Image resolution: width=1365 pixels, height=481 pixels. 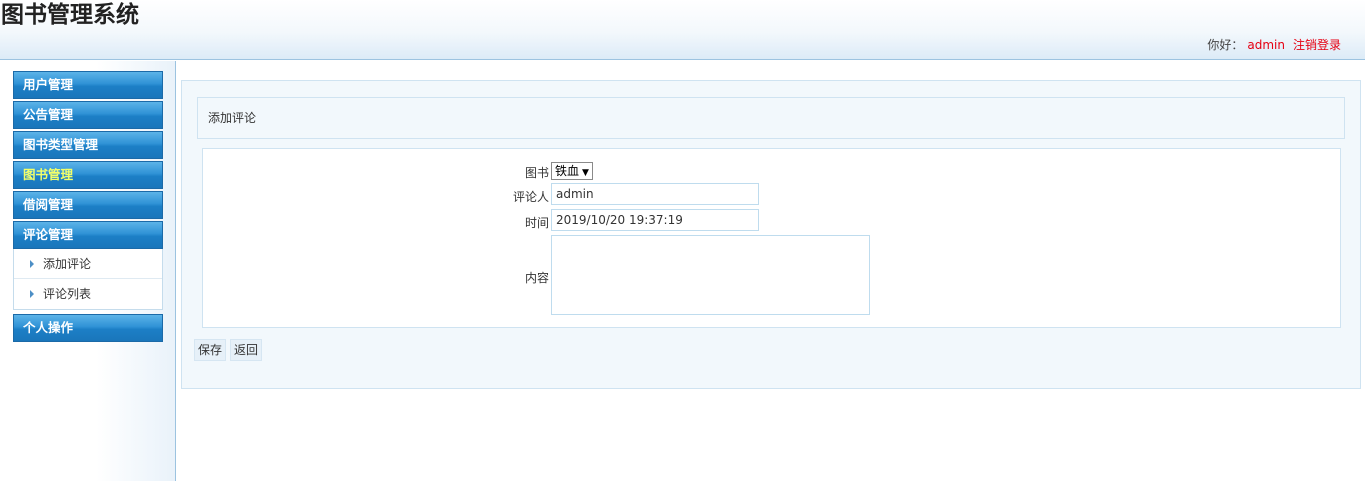 I want to click on submenu-item-label: 评论列表, so click(x=67, y=294).